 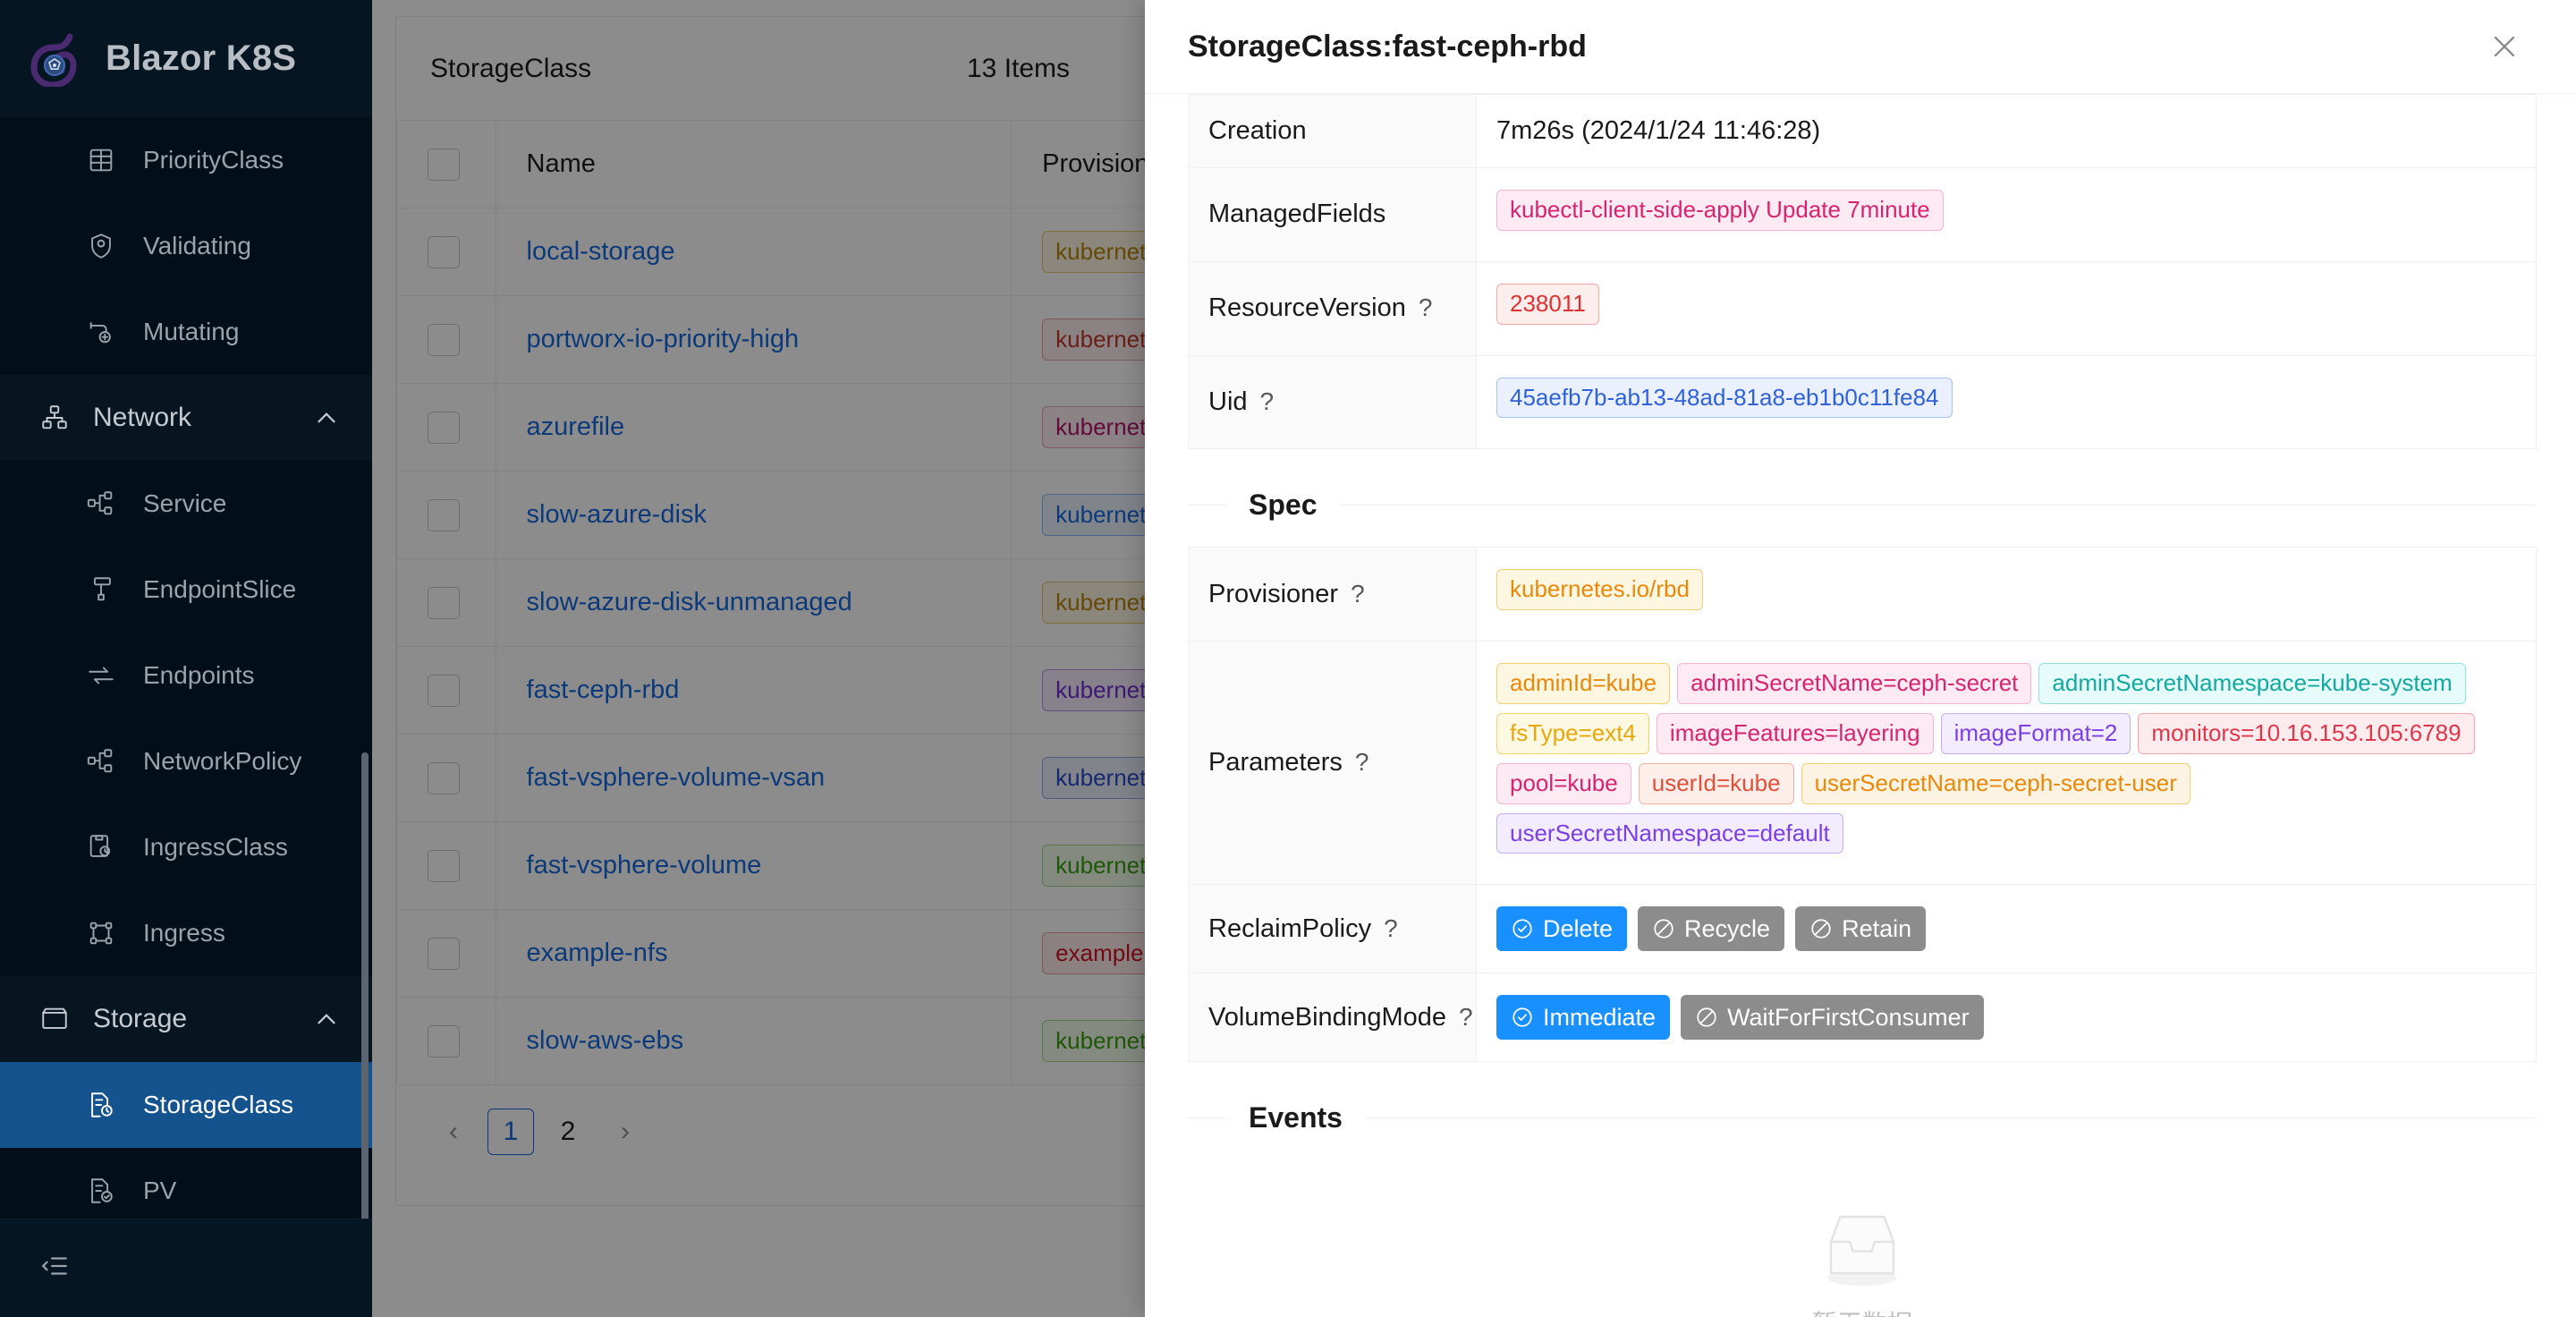 I want to click on value-tag: 45aefb7b-ab13-48ad-81a8-eb1b0c11fe84, so click(x=1724, y=398).